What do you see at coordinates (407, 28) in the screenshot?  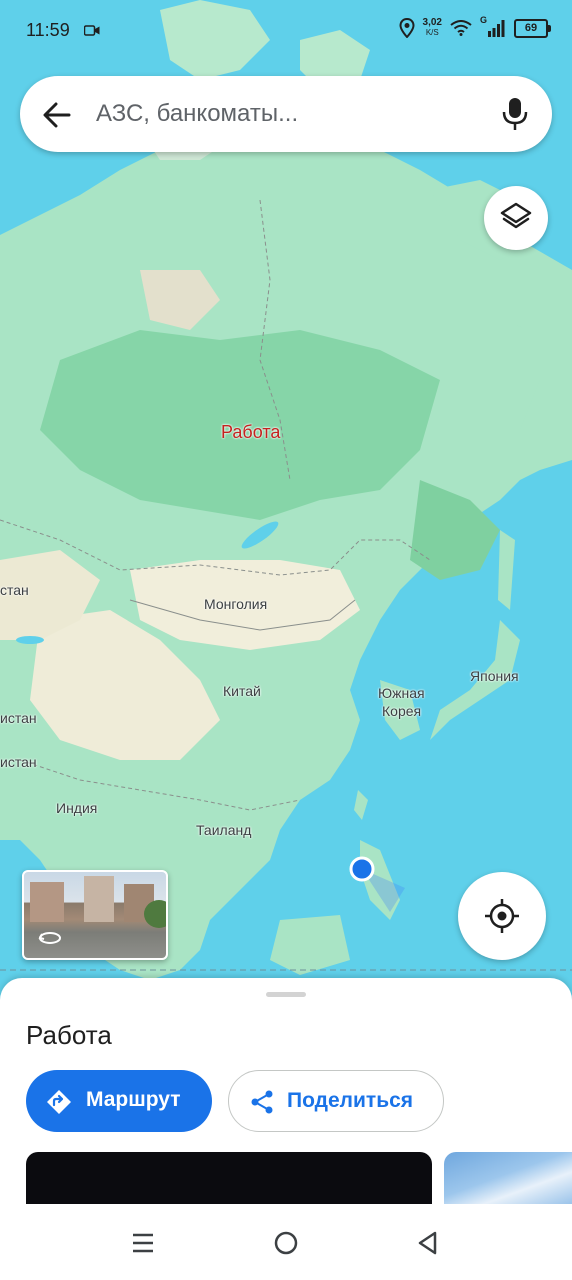 I see `location-status-icon` at bounding box center [407, 28].